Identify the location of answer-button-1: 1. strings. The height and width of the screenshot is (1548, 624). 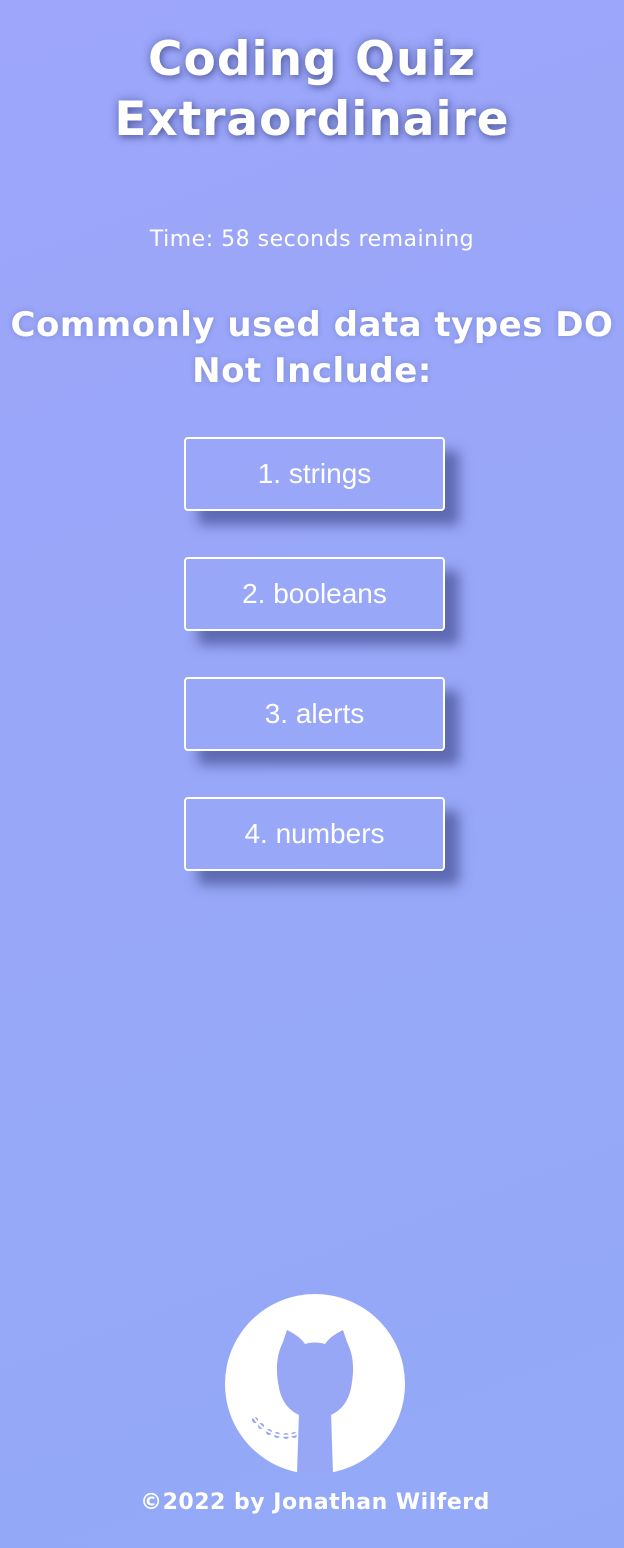
(314, 474).